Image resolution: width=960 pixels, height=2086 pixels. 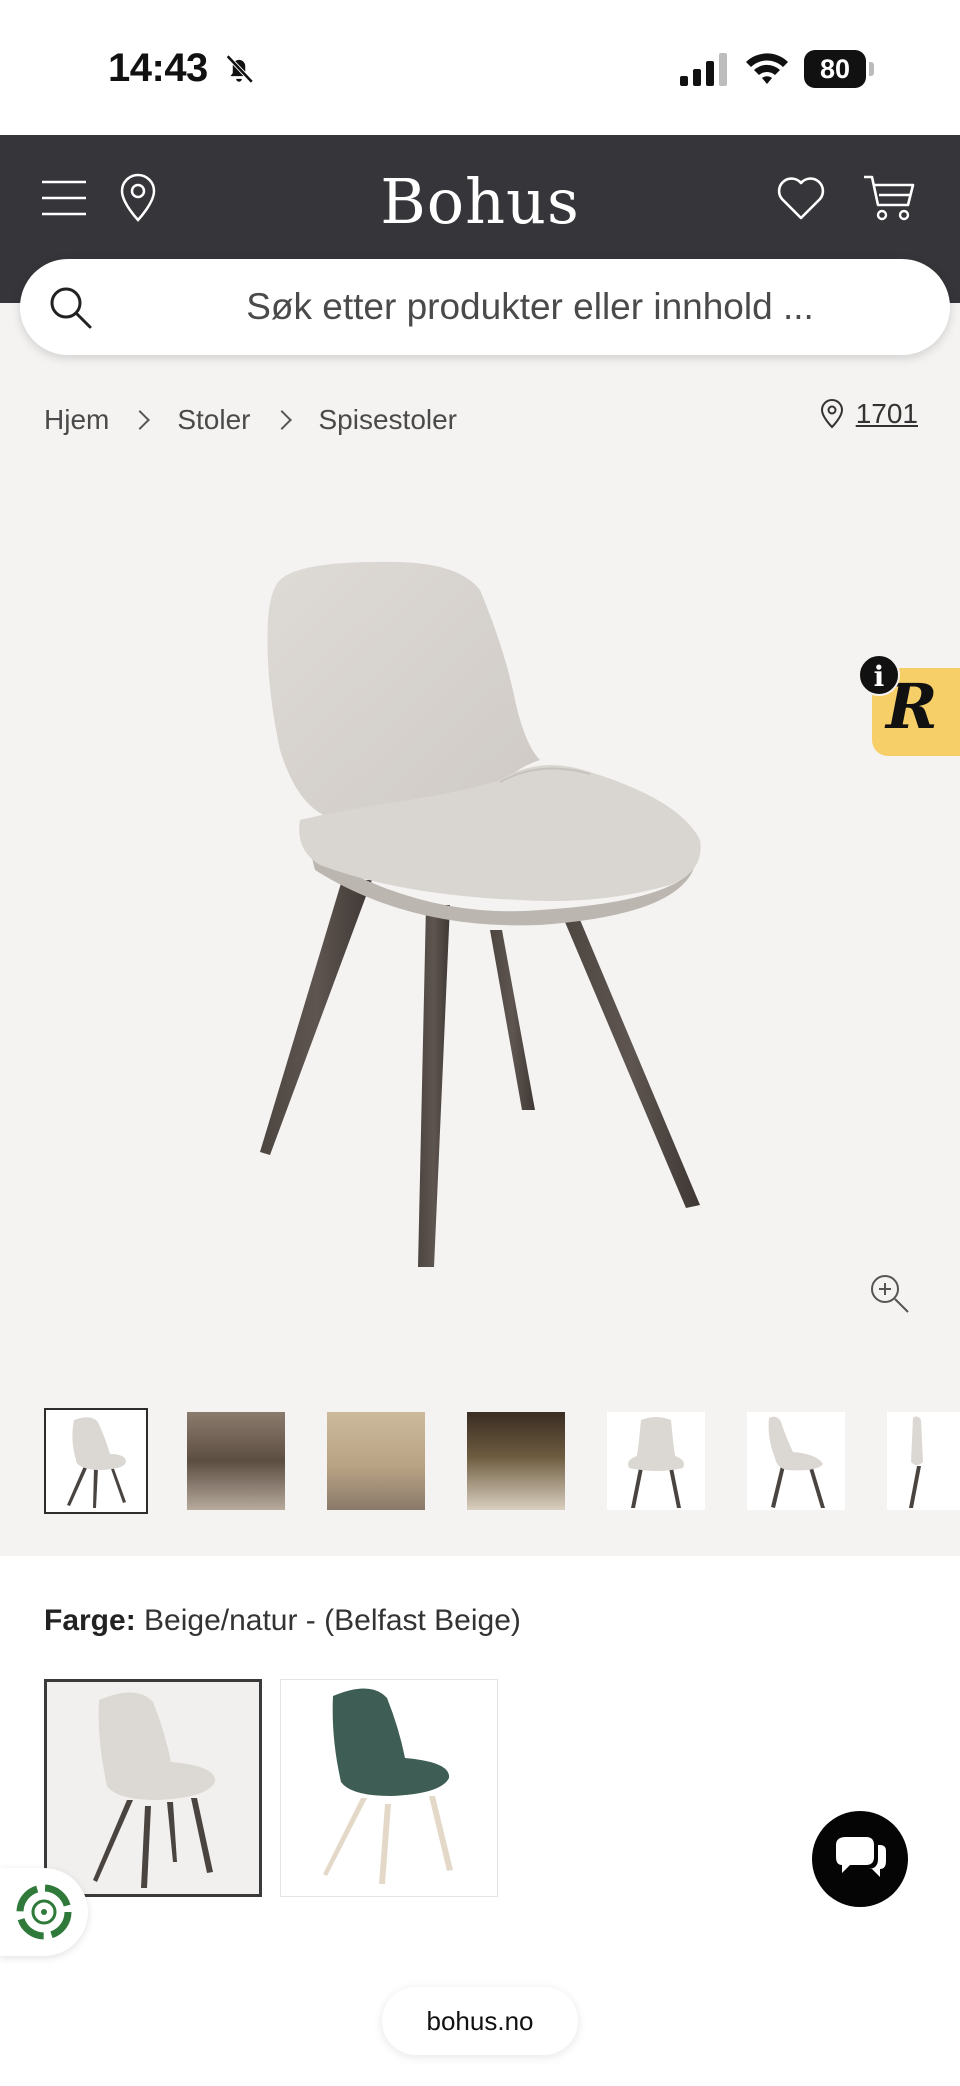 I want to click on search-bar, so click(x=485, y=307).